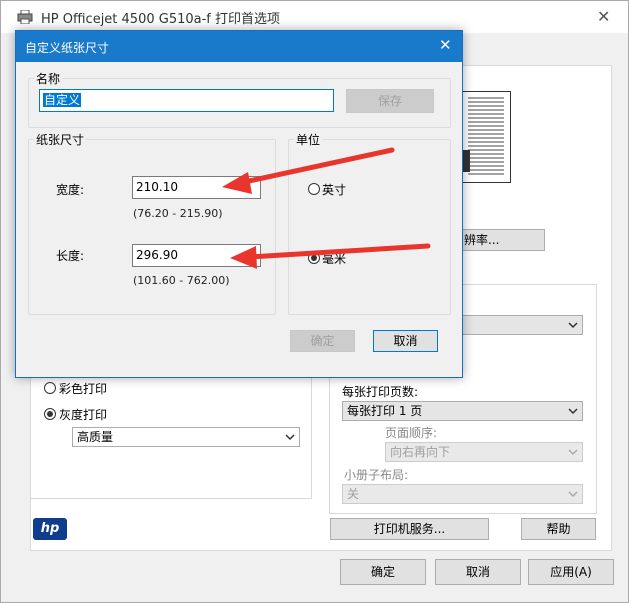  Describe the element at coordinates (50, 388) in the screenshot. I see `color-print-radio` at that location.